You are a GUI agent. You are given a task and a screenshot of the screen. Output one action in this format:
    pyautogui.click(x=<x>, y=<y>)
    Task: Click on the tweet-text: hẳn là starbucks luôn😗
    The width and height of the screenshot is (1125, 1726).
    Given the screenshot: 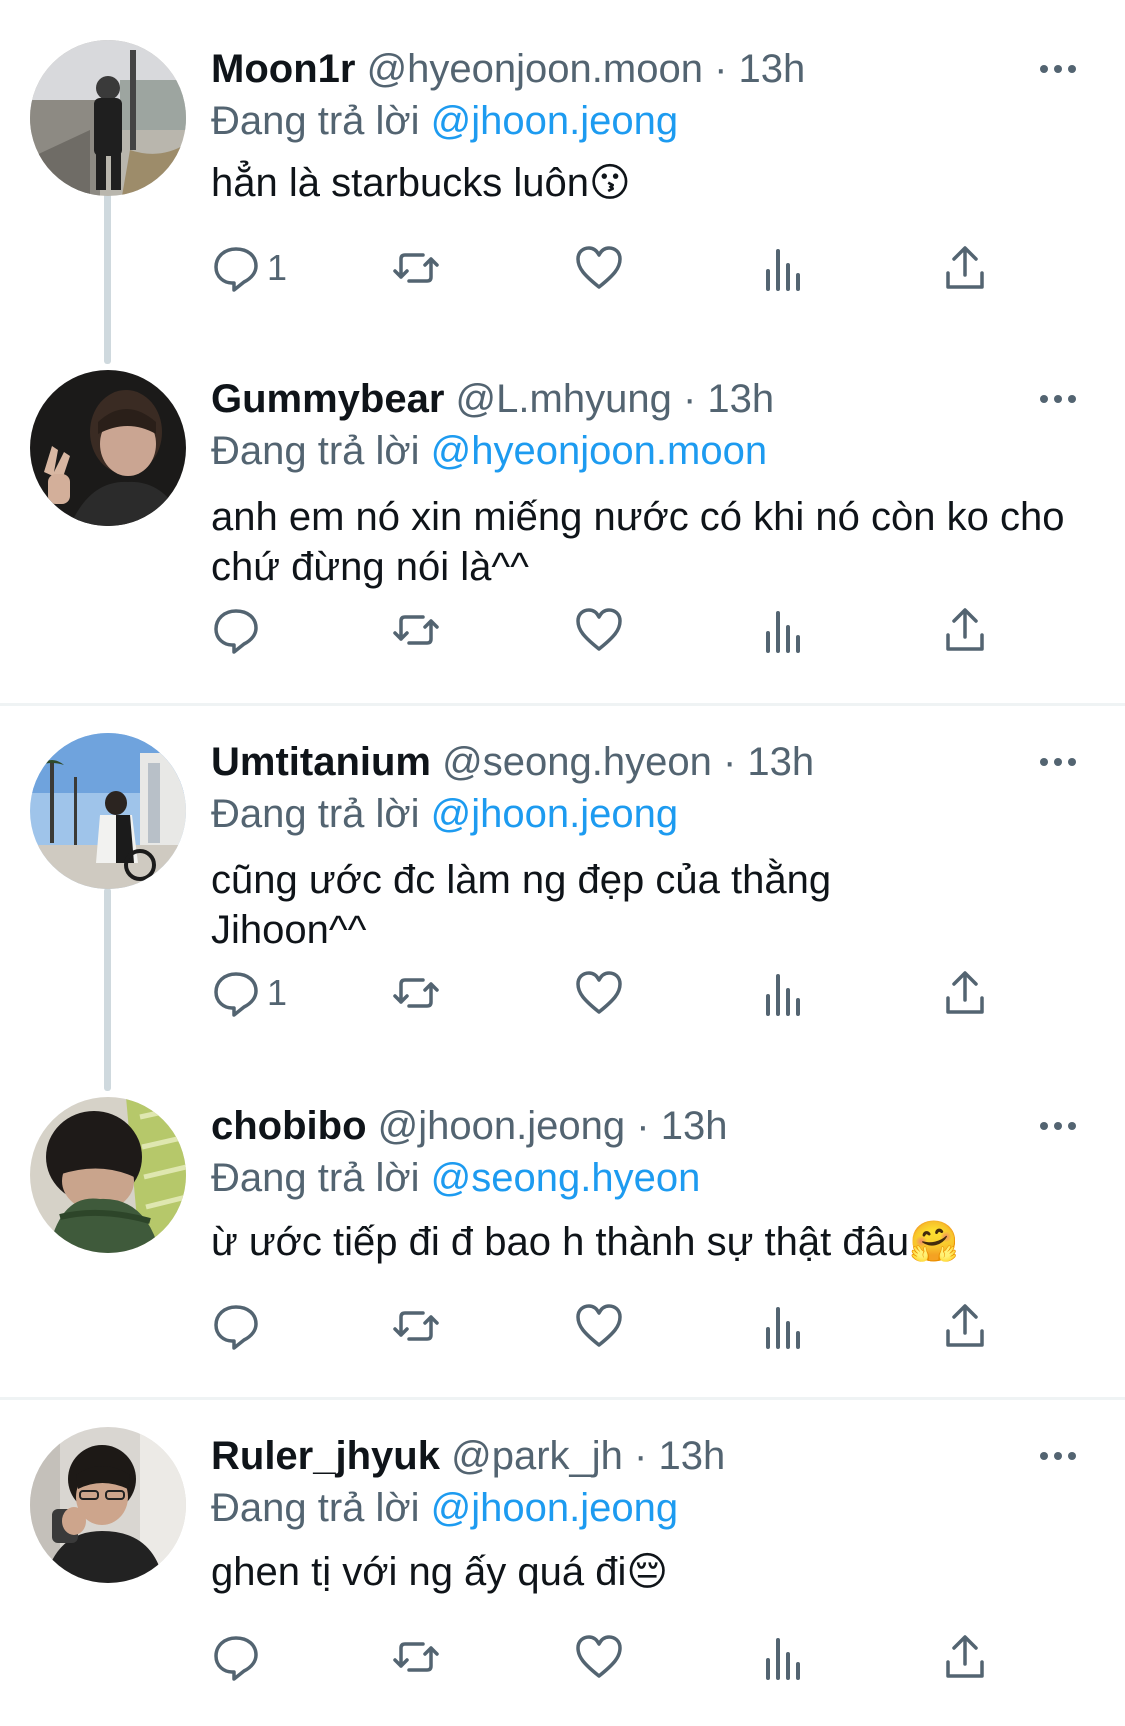 What is the action you would take?
    pyautogui.click(x=421, y=183)
    